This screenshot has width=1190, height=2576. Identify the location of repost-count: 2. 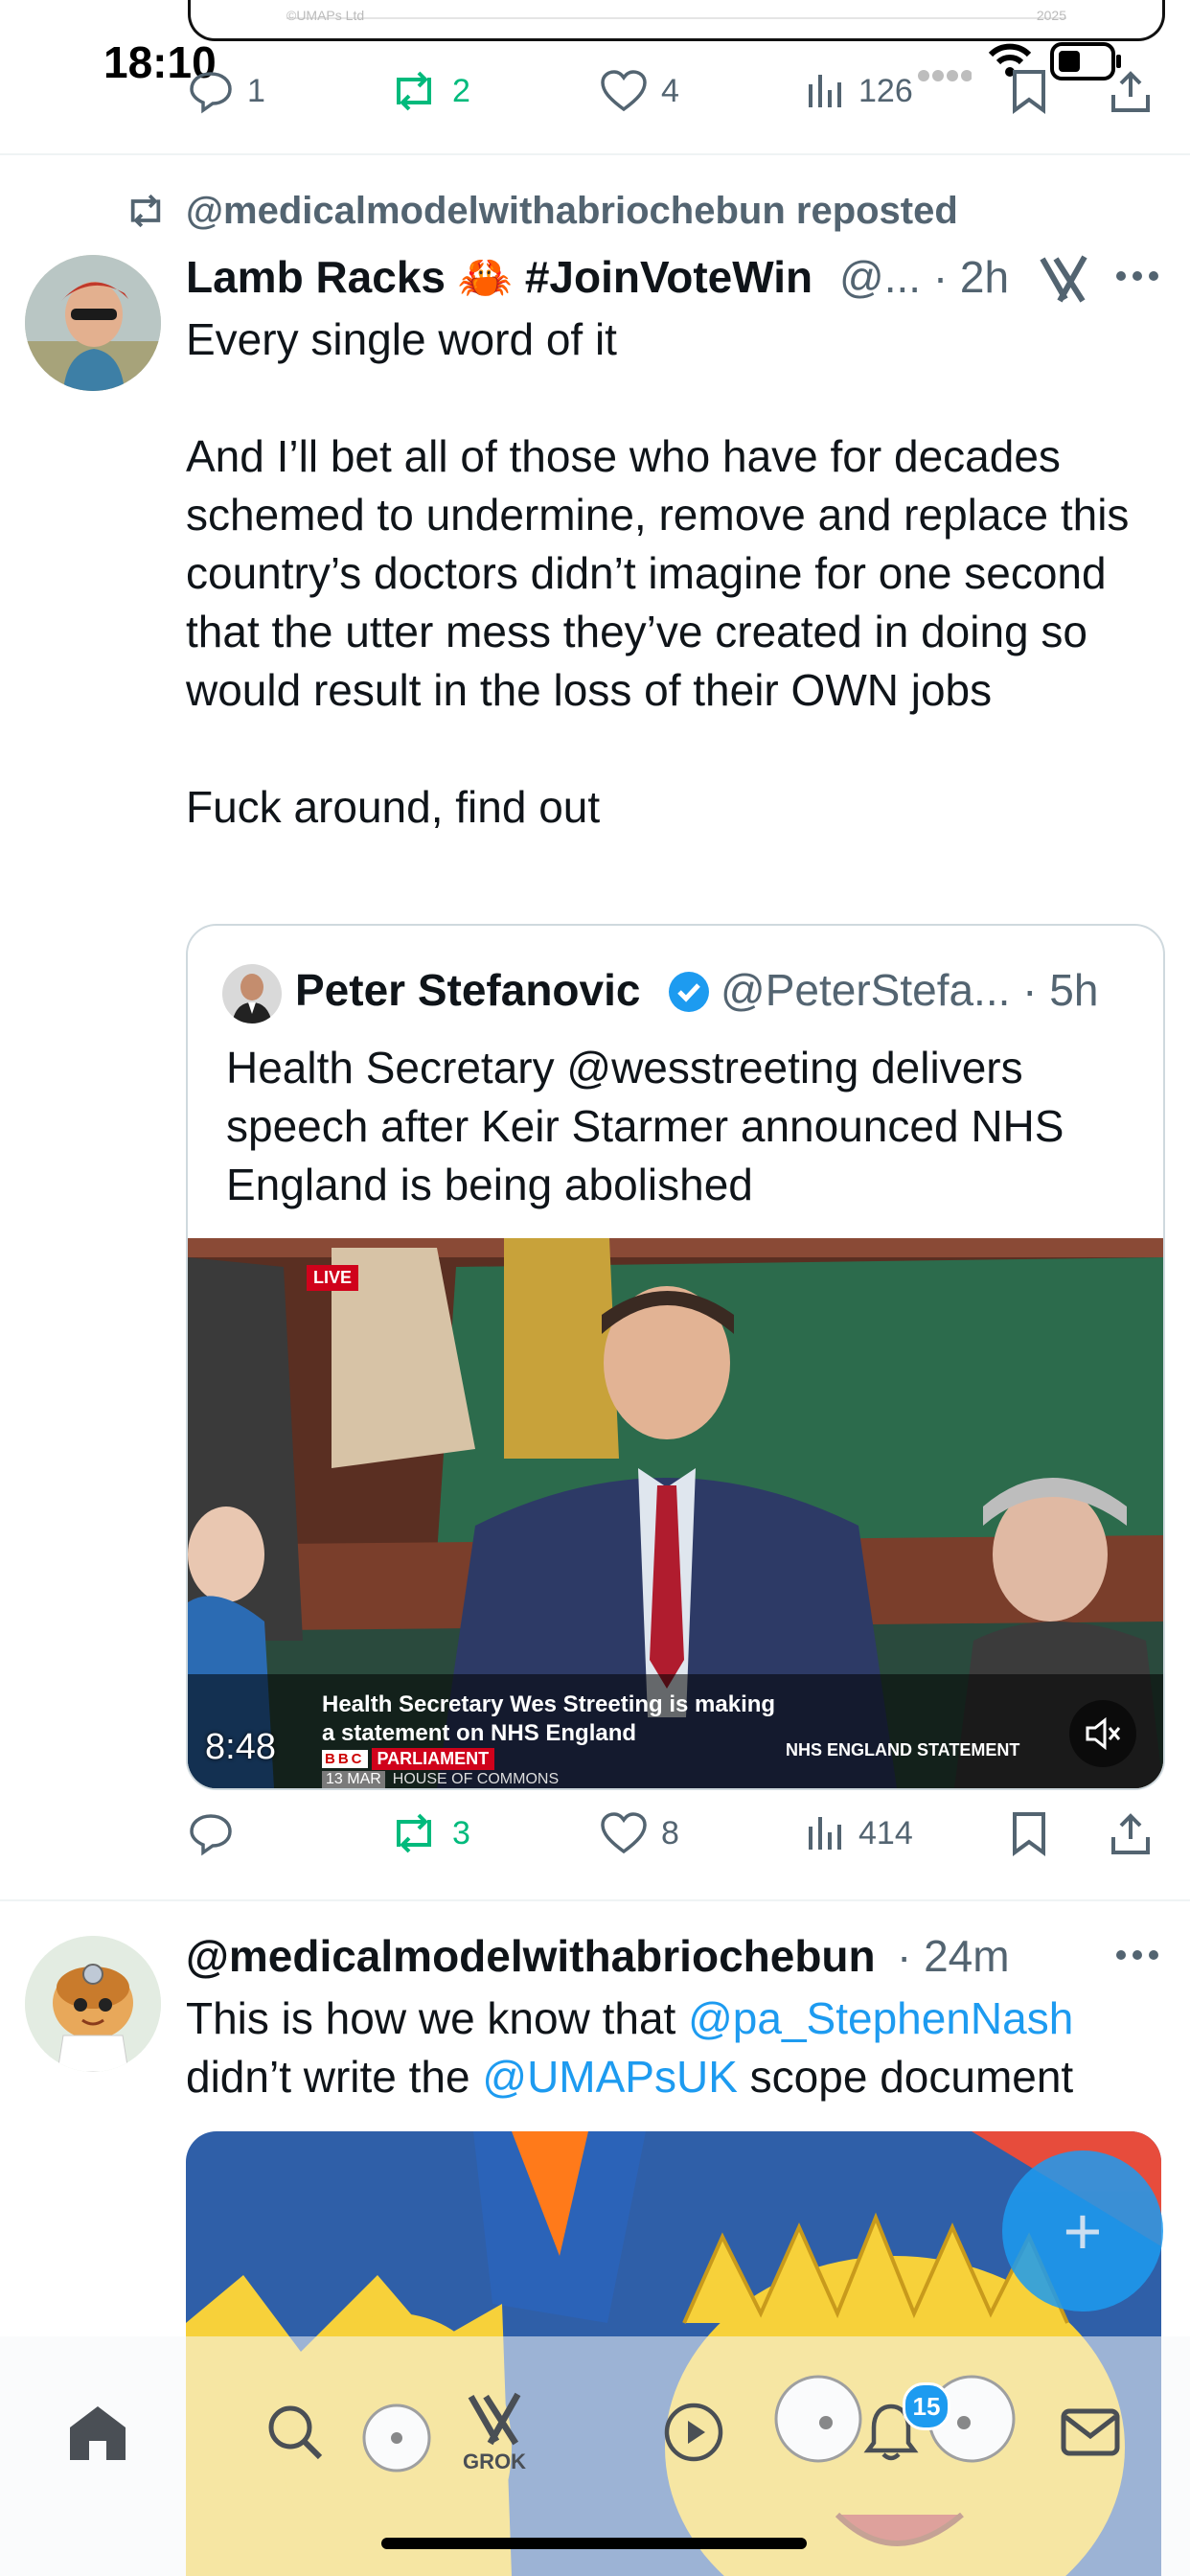
(461, 90).